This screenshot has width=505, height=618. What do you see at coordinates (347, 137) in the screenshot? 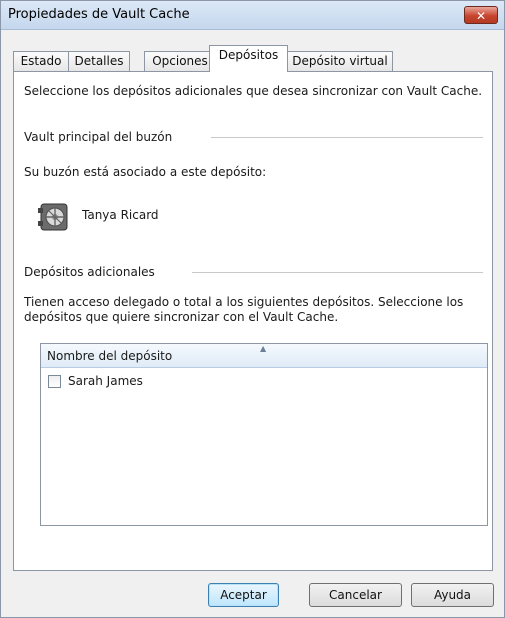
I see `primary-group-divider` at bounding box center [347, 137].